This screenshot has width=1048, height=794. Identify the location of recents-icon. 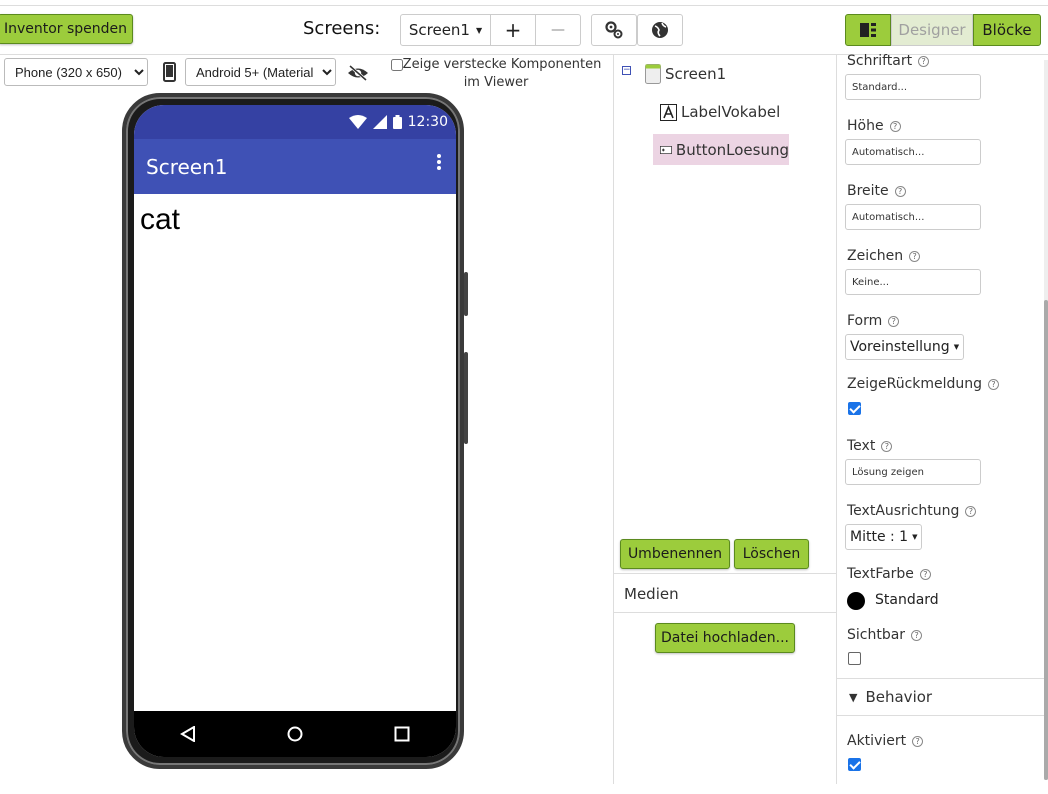
(402, 734).